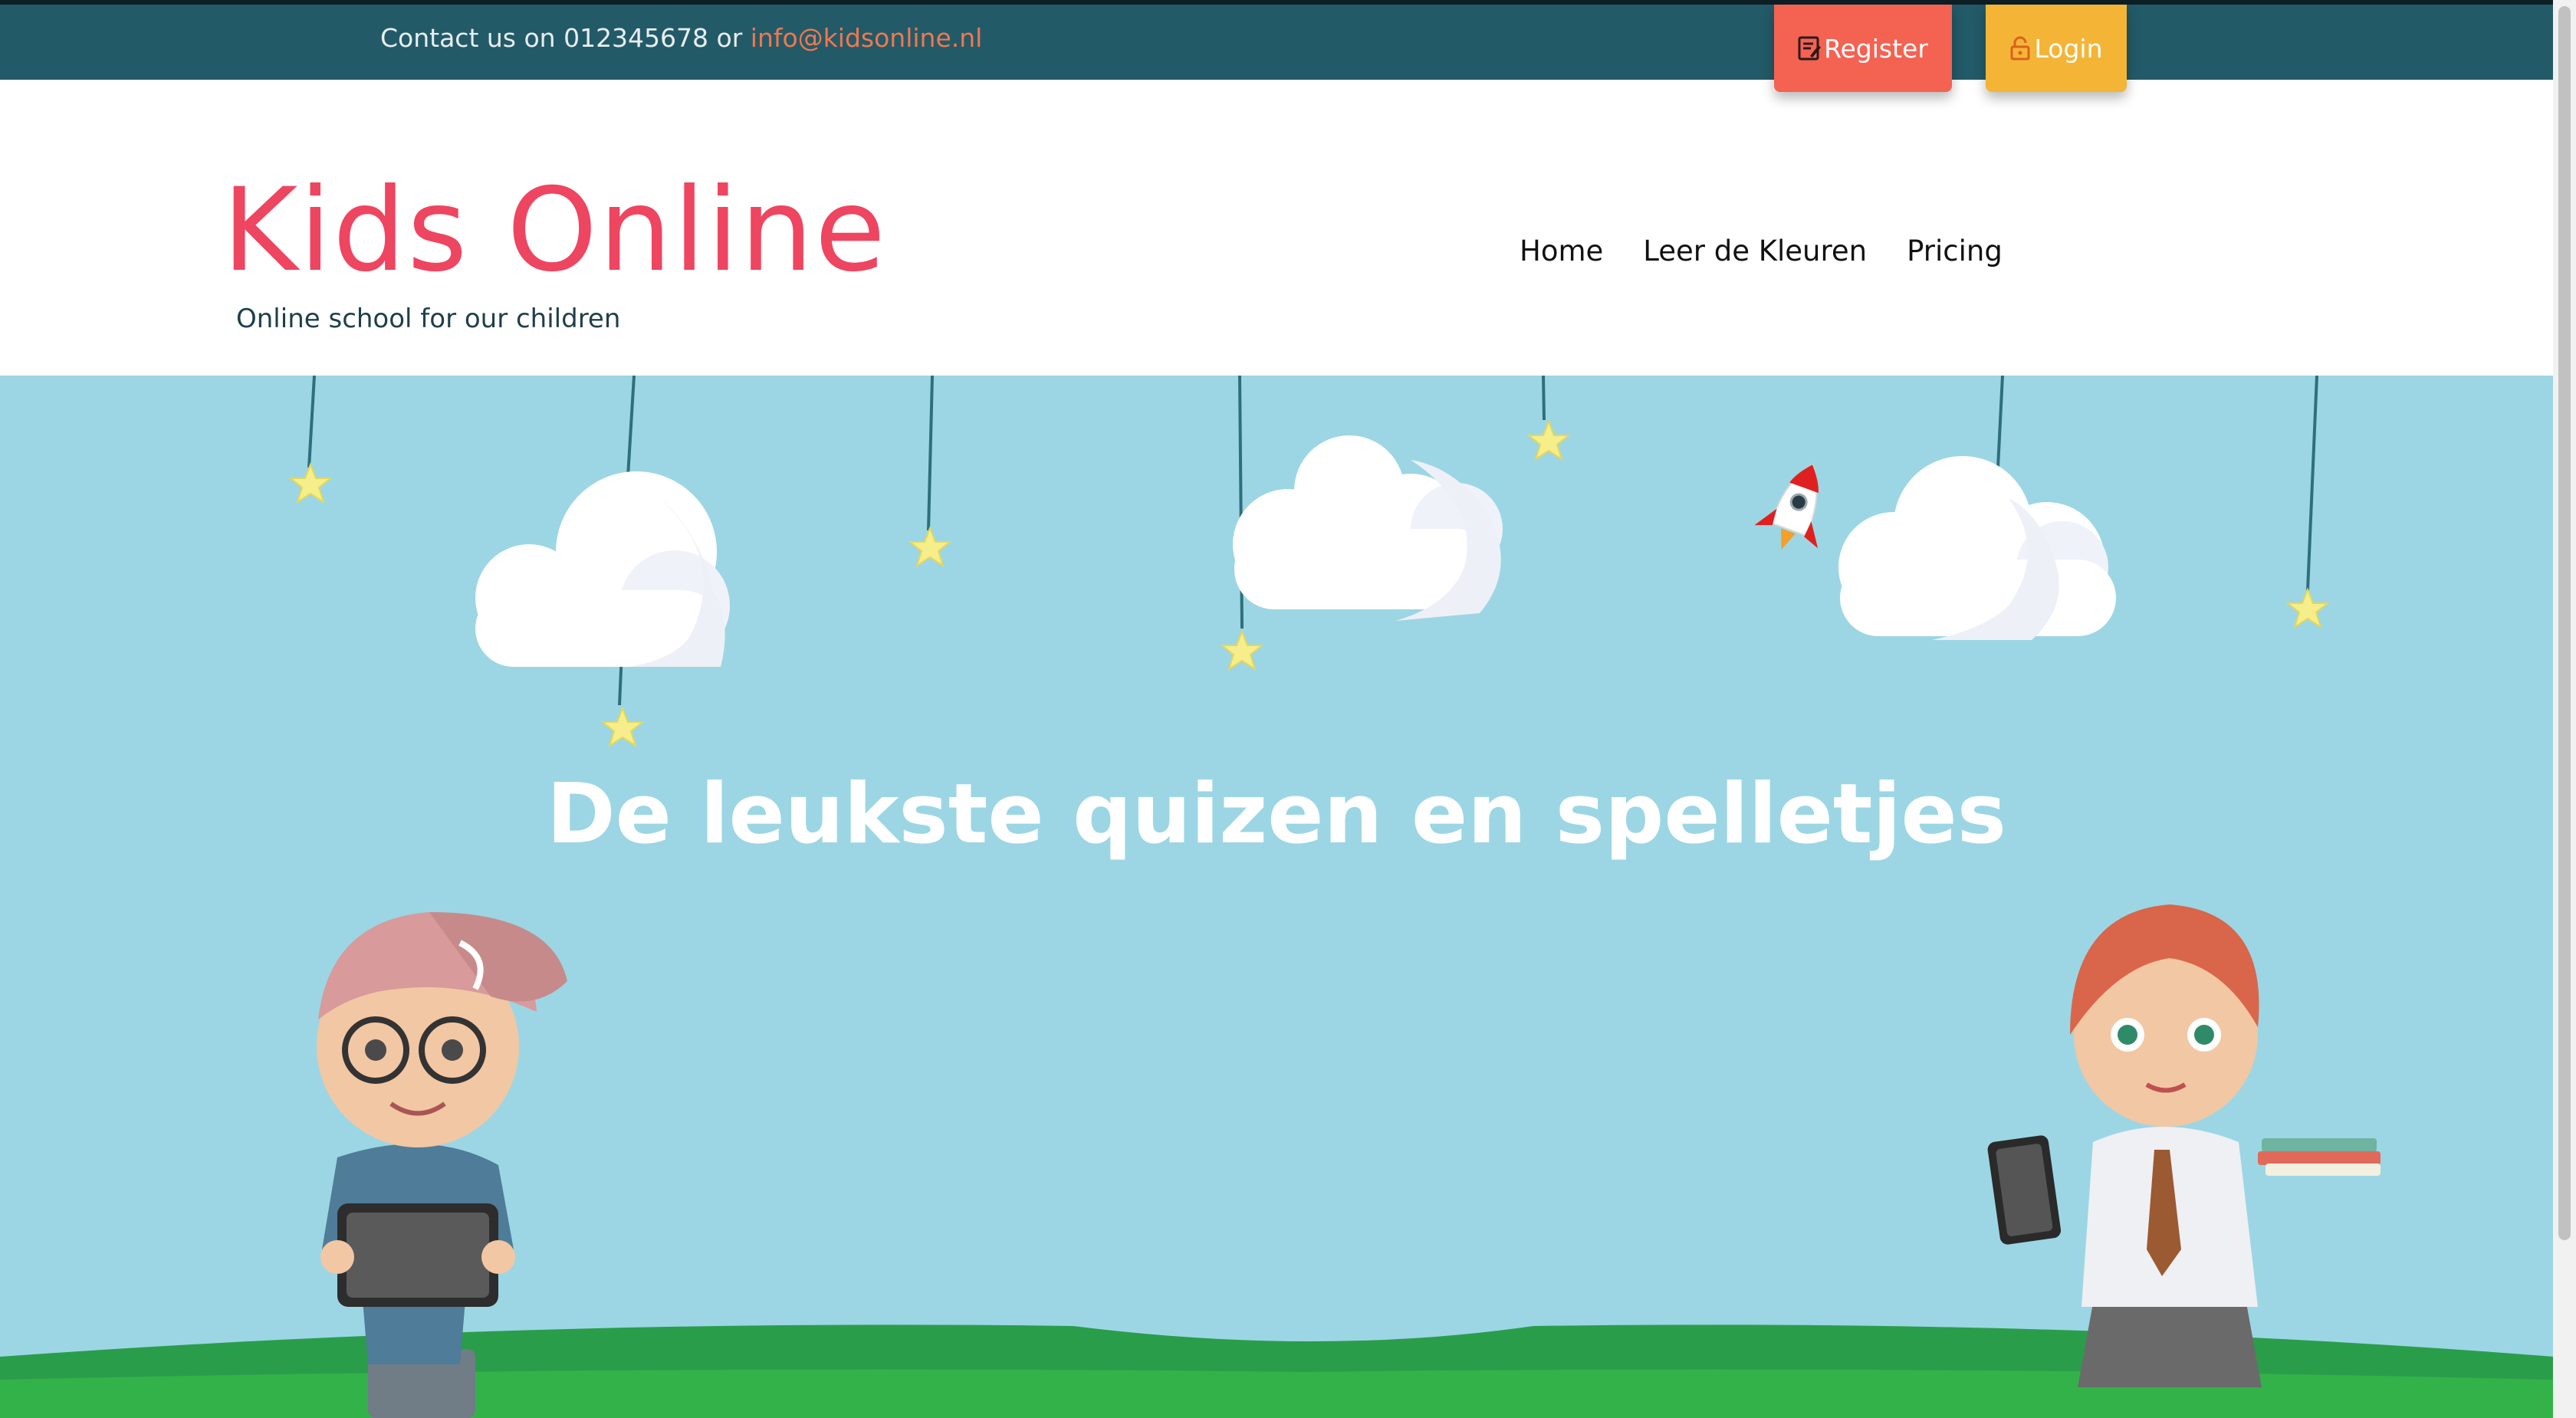  Describe the element at coordinates (1810, 48) in the screenshot. I see `edit-note-icon` at that location.